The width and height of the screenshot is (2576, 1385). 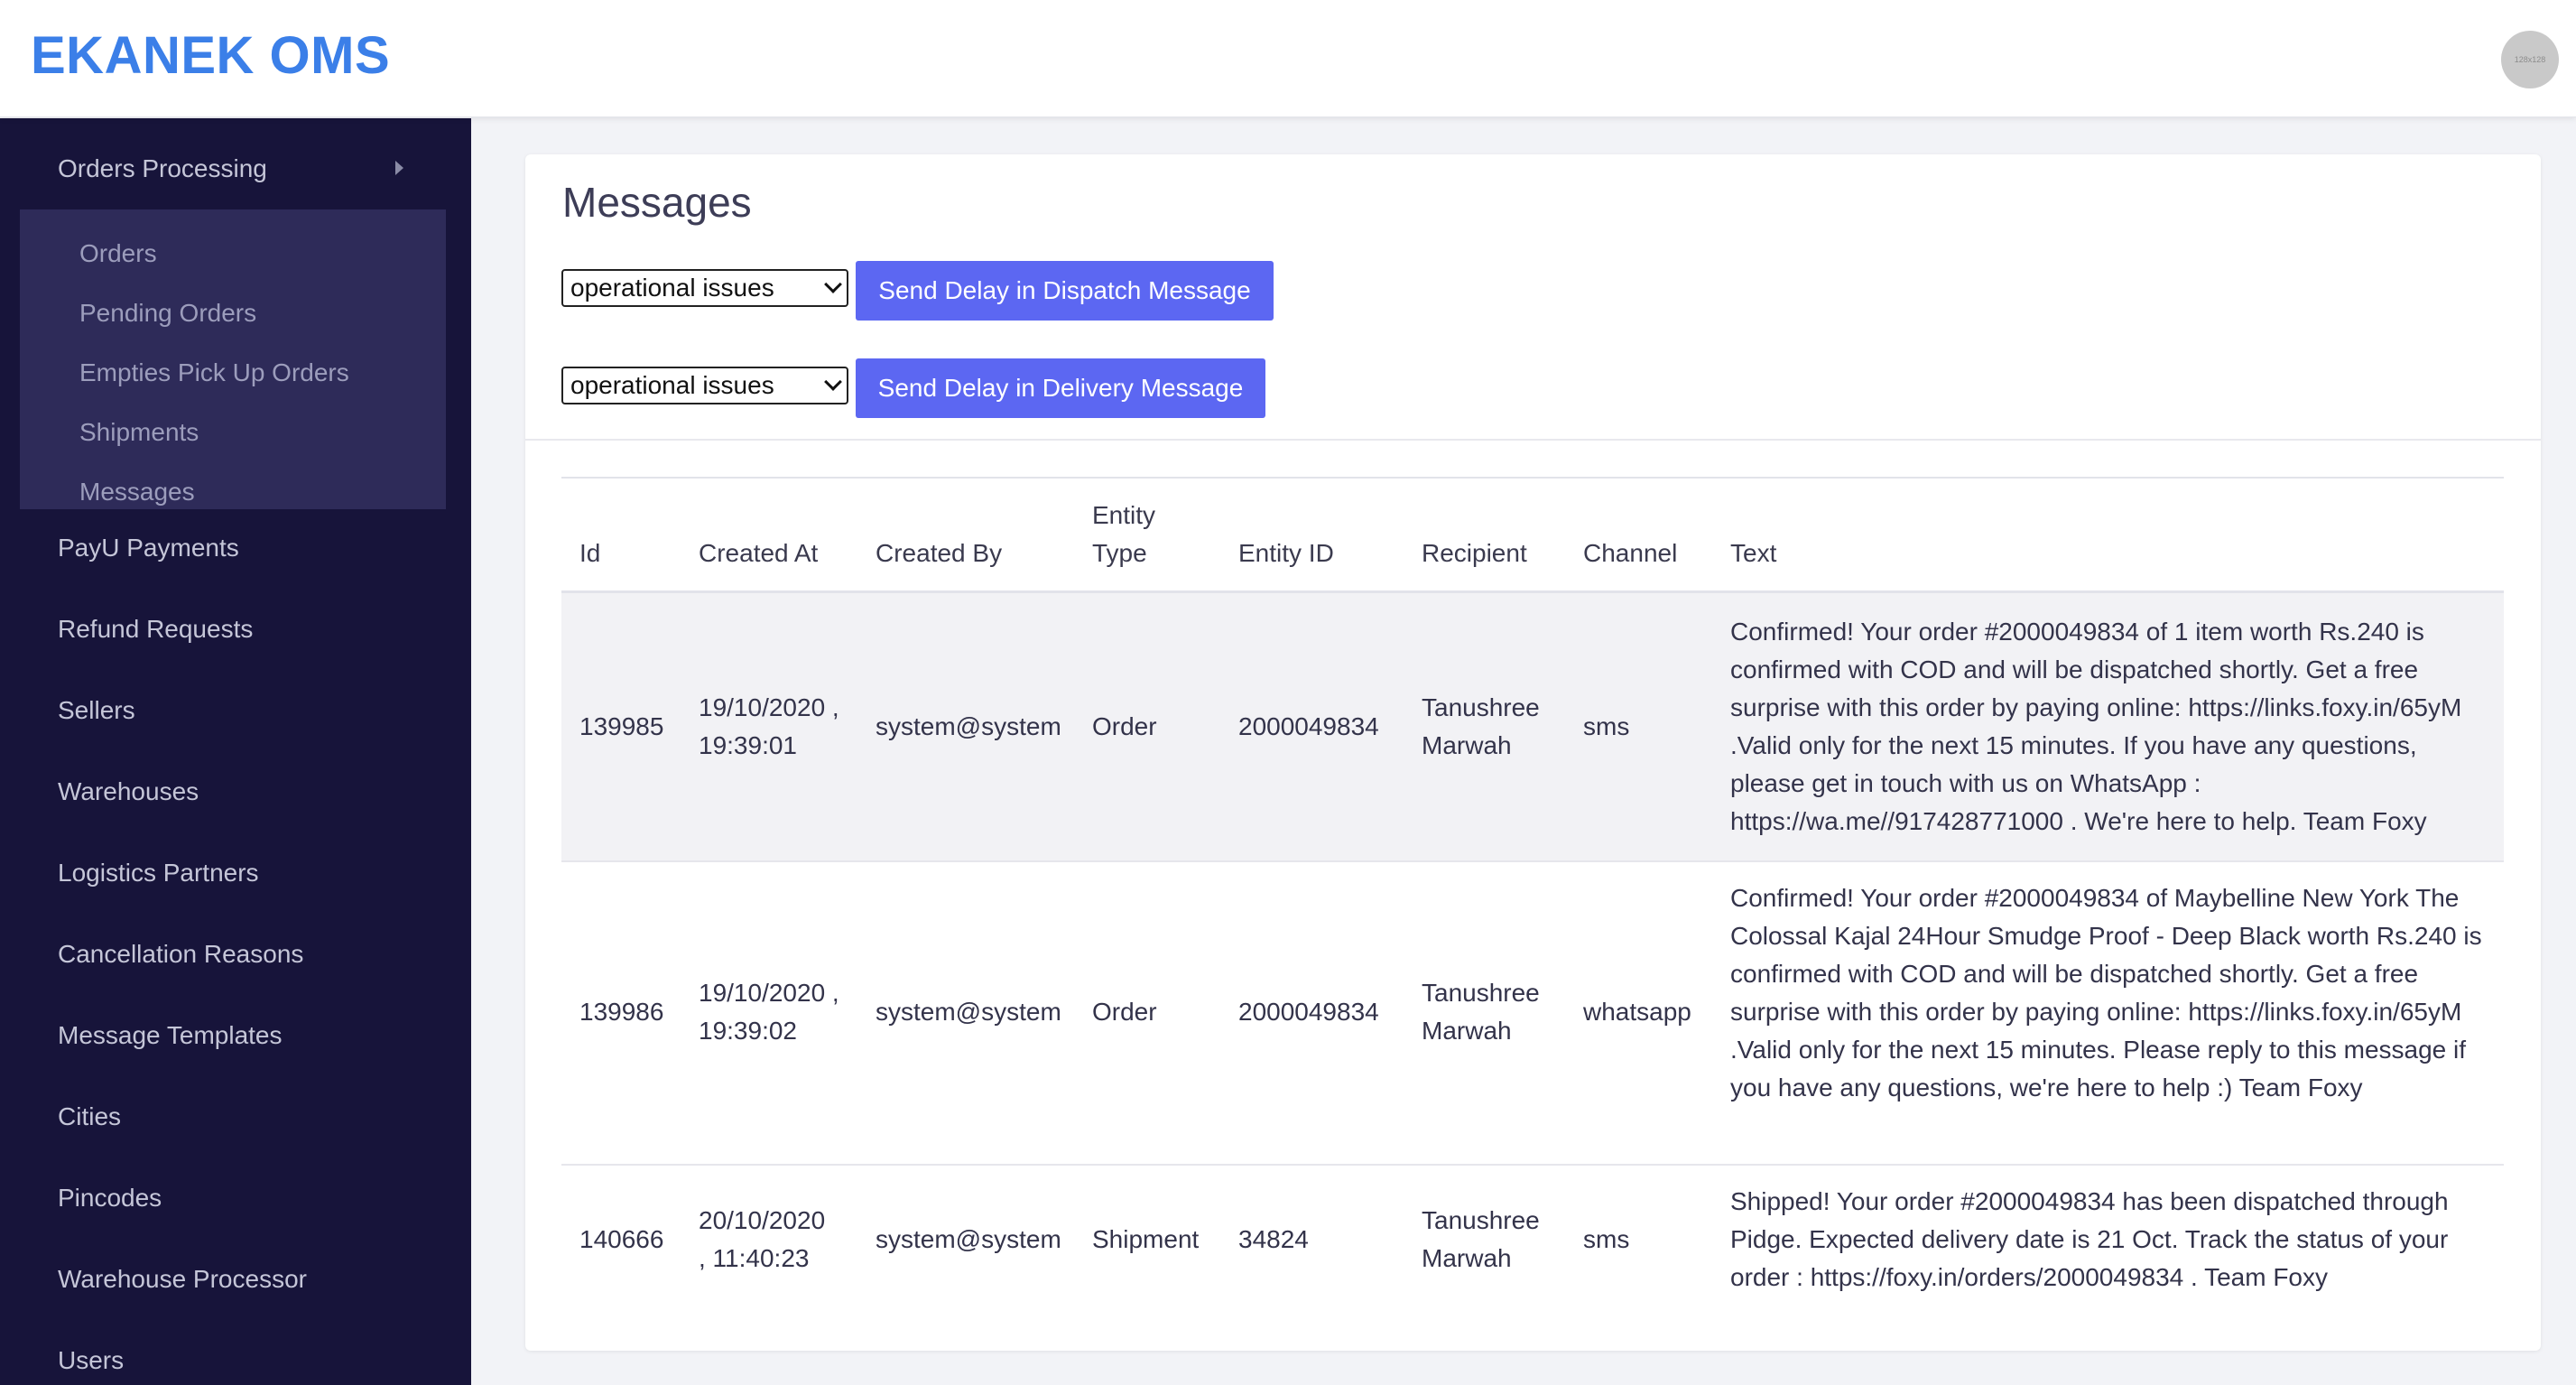 What do you see at coordinates (1630, 553) in the screenshot?
I see `column-header-channel: Channel` at bounding box center [1630, 553].